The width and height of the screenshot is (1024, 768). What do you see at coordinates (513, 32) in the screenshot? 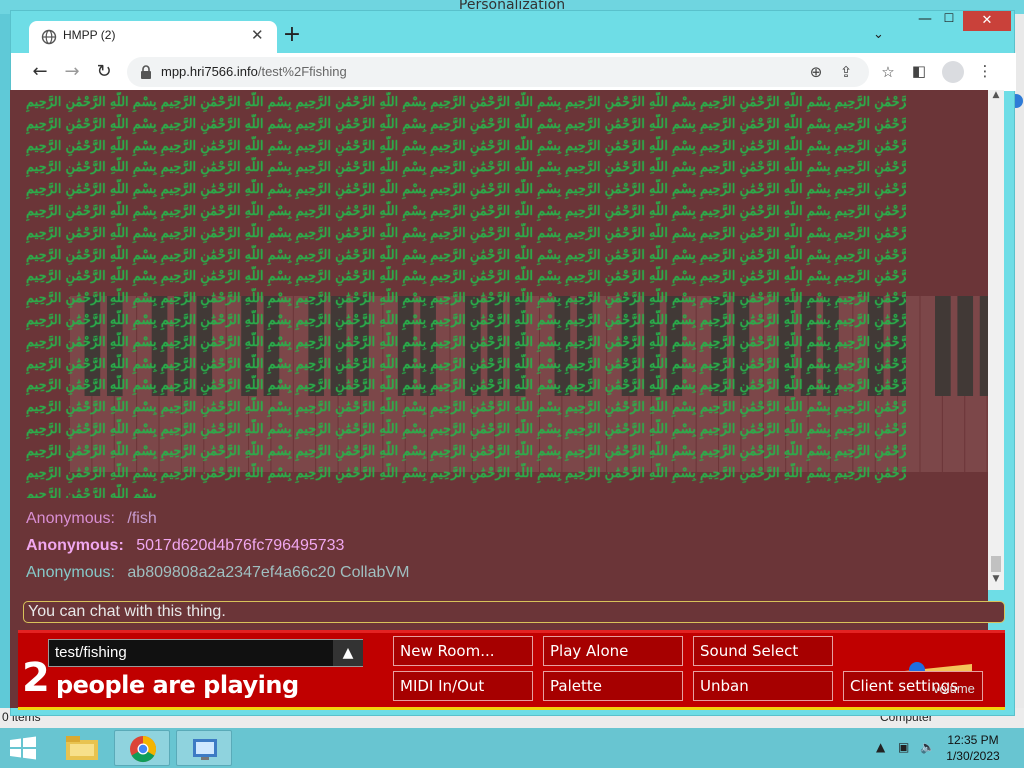
I see `tab-strip: HMPP (2) ✕ + ⌄ — ☐ ✕` at bounding box center [513, 32].